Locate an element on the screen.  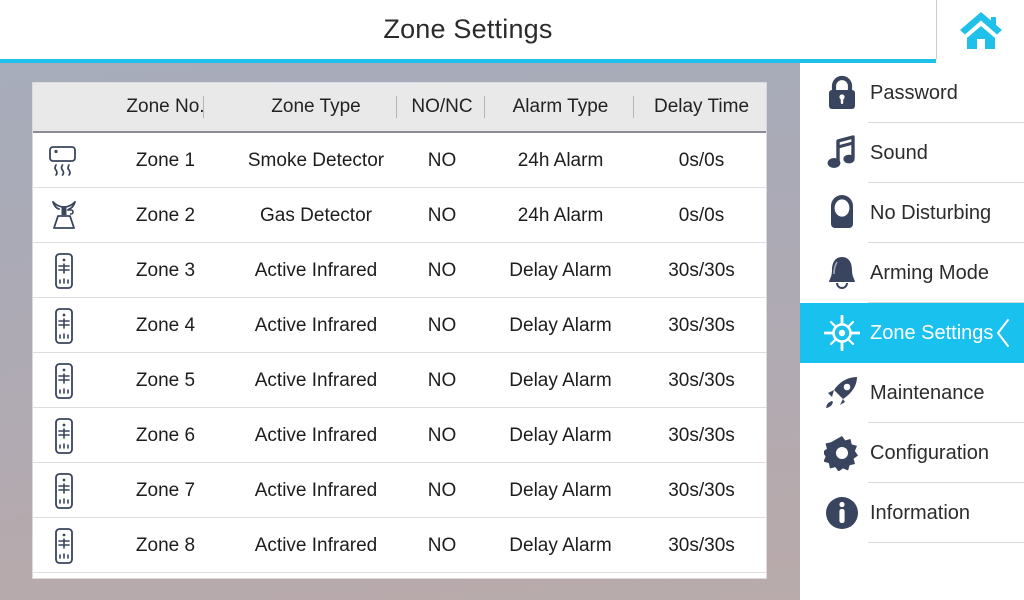
column-header-delay-time: Delay Time is located at coordinates (701, 106).